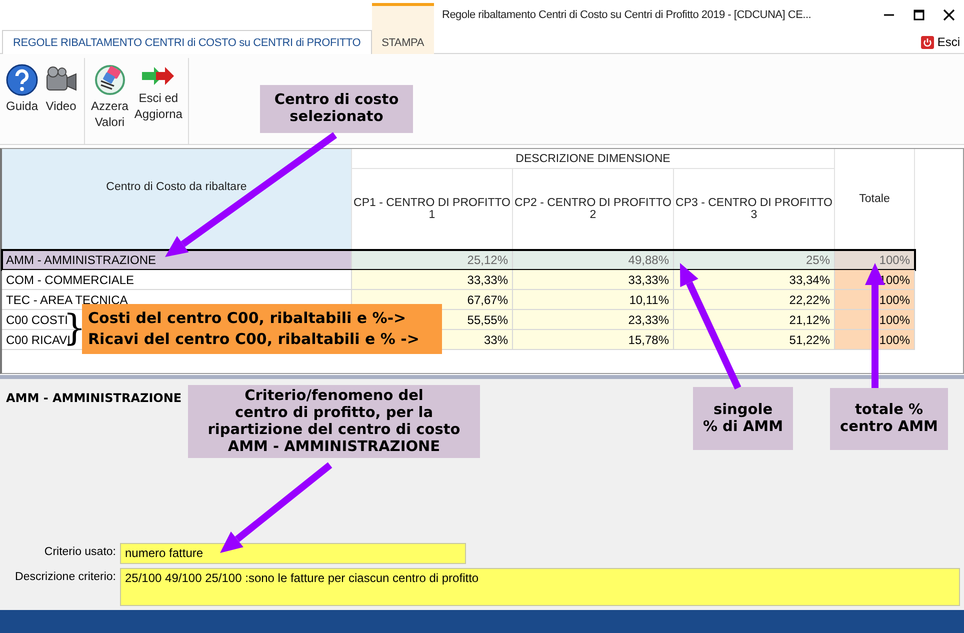 This screenshot has height=633, width=964. What do you see at coordinates (593, 340) in the screenshot?
I see `table-cell: 15,78%` at bounding box center [593, 340].